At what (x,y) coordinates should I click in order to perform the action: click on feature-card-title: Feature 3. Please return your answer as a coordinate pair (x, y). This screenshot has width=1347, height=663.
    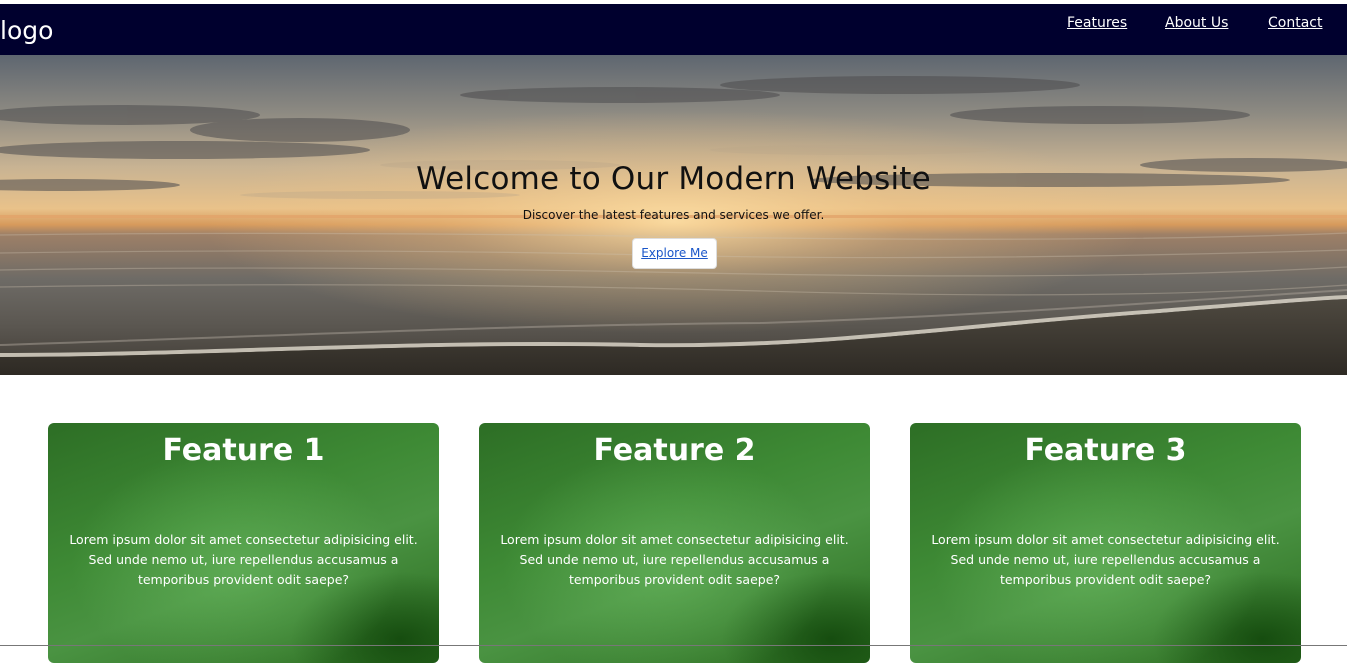
    Looking at the image, I should click on (1105, 450).